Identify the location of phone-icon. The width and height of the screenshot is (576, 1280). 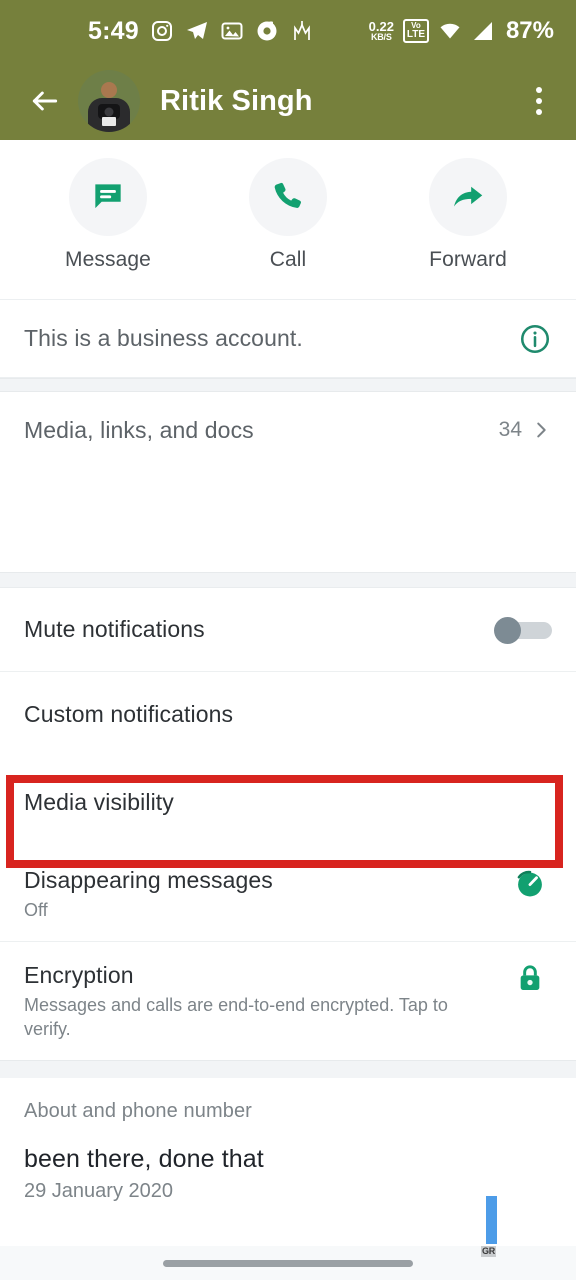
(288, 195).